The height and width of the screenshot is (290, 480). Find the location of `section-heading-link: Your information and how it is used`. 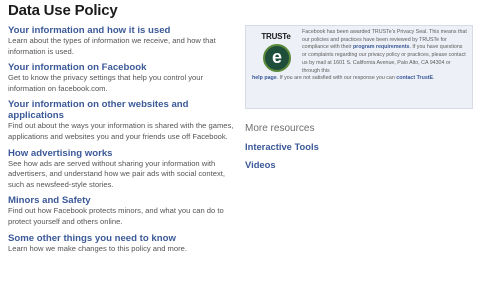

section-heading-link: Your information and how it is used is located at coordinates (122, 30).